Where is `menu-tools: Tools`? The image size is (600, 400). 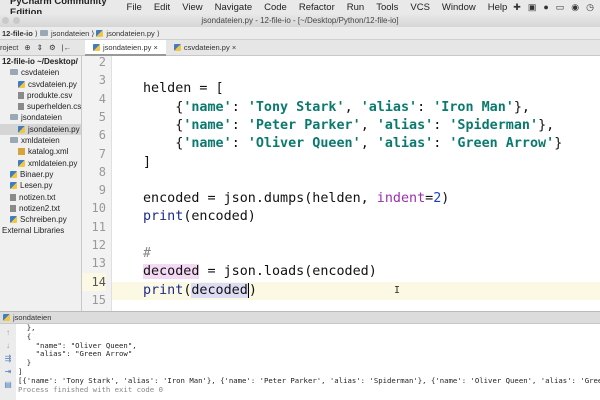 menu-tools: Tools is located at coordinates (387, 7).